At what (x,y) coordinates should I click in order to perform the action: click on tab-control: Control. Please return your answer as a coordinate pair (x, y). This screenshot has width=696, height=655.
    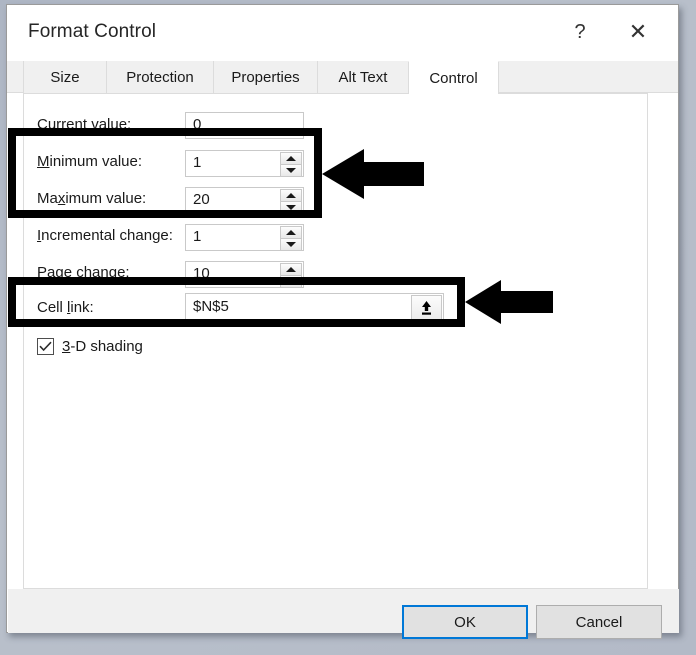
    Looking at the image, I should click on (453, 77).